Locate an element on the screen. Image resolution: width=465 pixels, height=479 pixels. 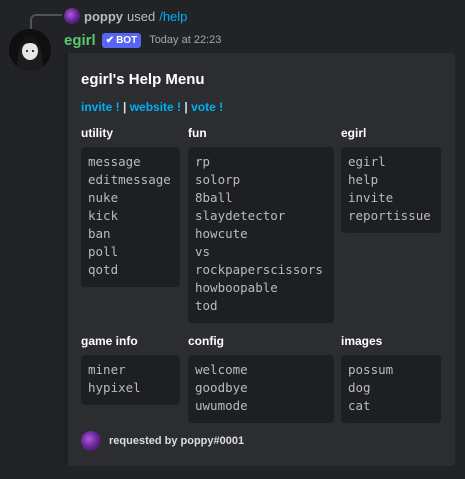
reply-reference: poppy used /help is located at coordinates (125, 16).